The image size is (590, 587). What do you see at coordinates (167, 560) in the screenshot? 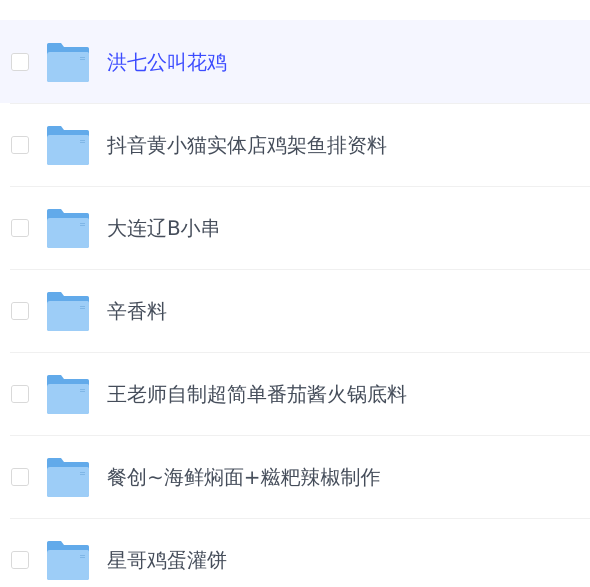
I see `folder-name: 星哥鸡蛋灌饼` at bounding box center [167, 560].